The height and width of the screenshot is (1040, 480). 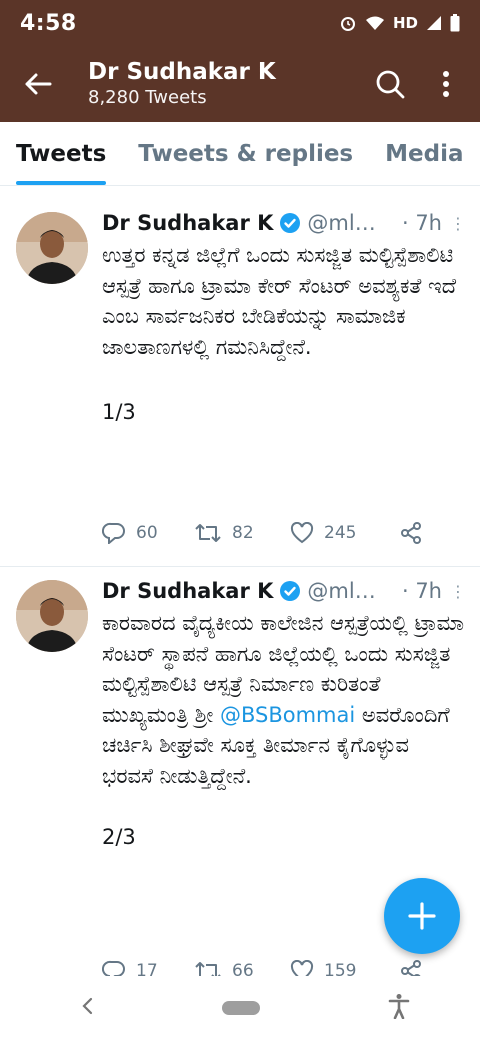 What do you see at coordinates (119, 412) in the screenshot?
I see `thread-counter: 1/3` at bounding box center [119, 412].